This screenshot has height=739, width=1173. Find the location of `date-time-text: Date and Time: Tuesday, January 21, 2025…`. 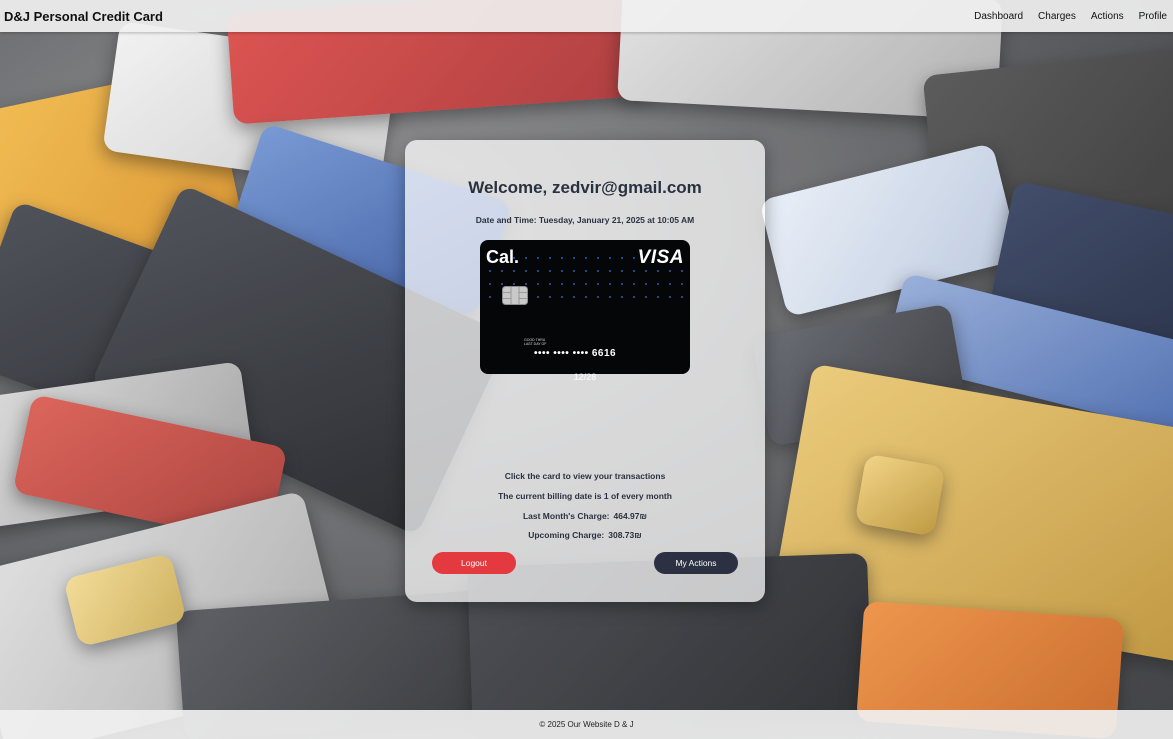

date-time-text: Date and Time: Tuesday, January 21, 2025… is located at coordinates (585, 220).